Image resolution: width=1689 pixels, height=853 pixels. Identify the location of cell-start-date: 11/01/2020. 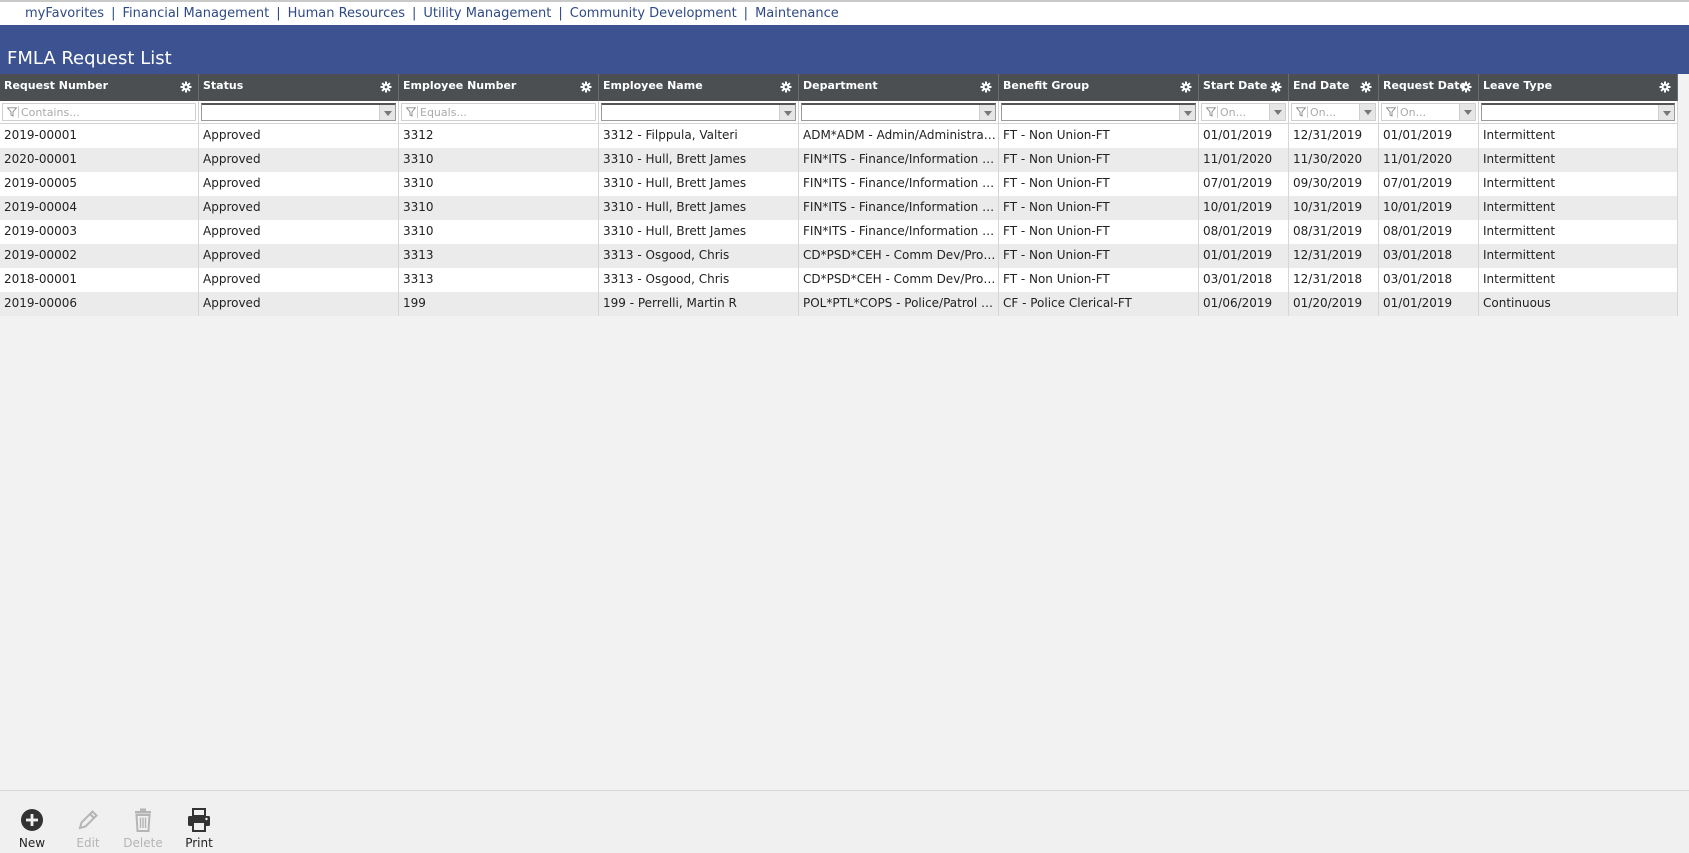
(1244, 160).